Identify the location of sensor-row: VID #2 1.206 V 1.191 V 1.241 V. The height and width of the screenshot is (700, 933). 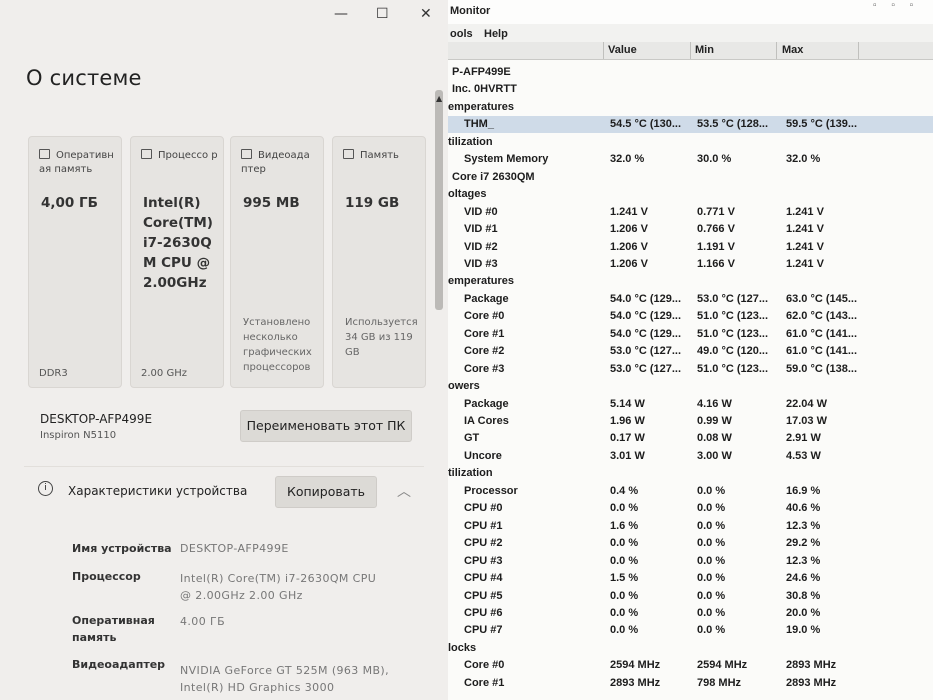
(690, 247).